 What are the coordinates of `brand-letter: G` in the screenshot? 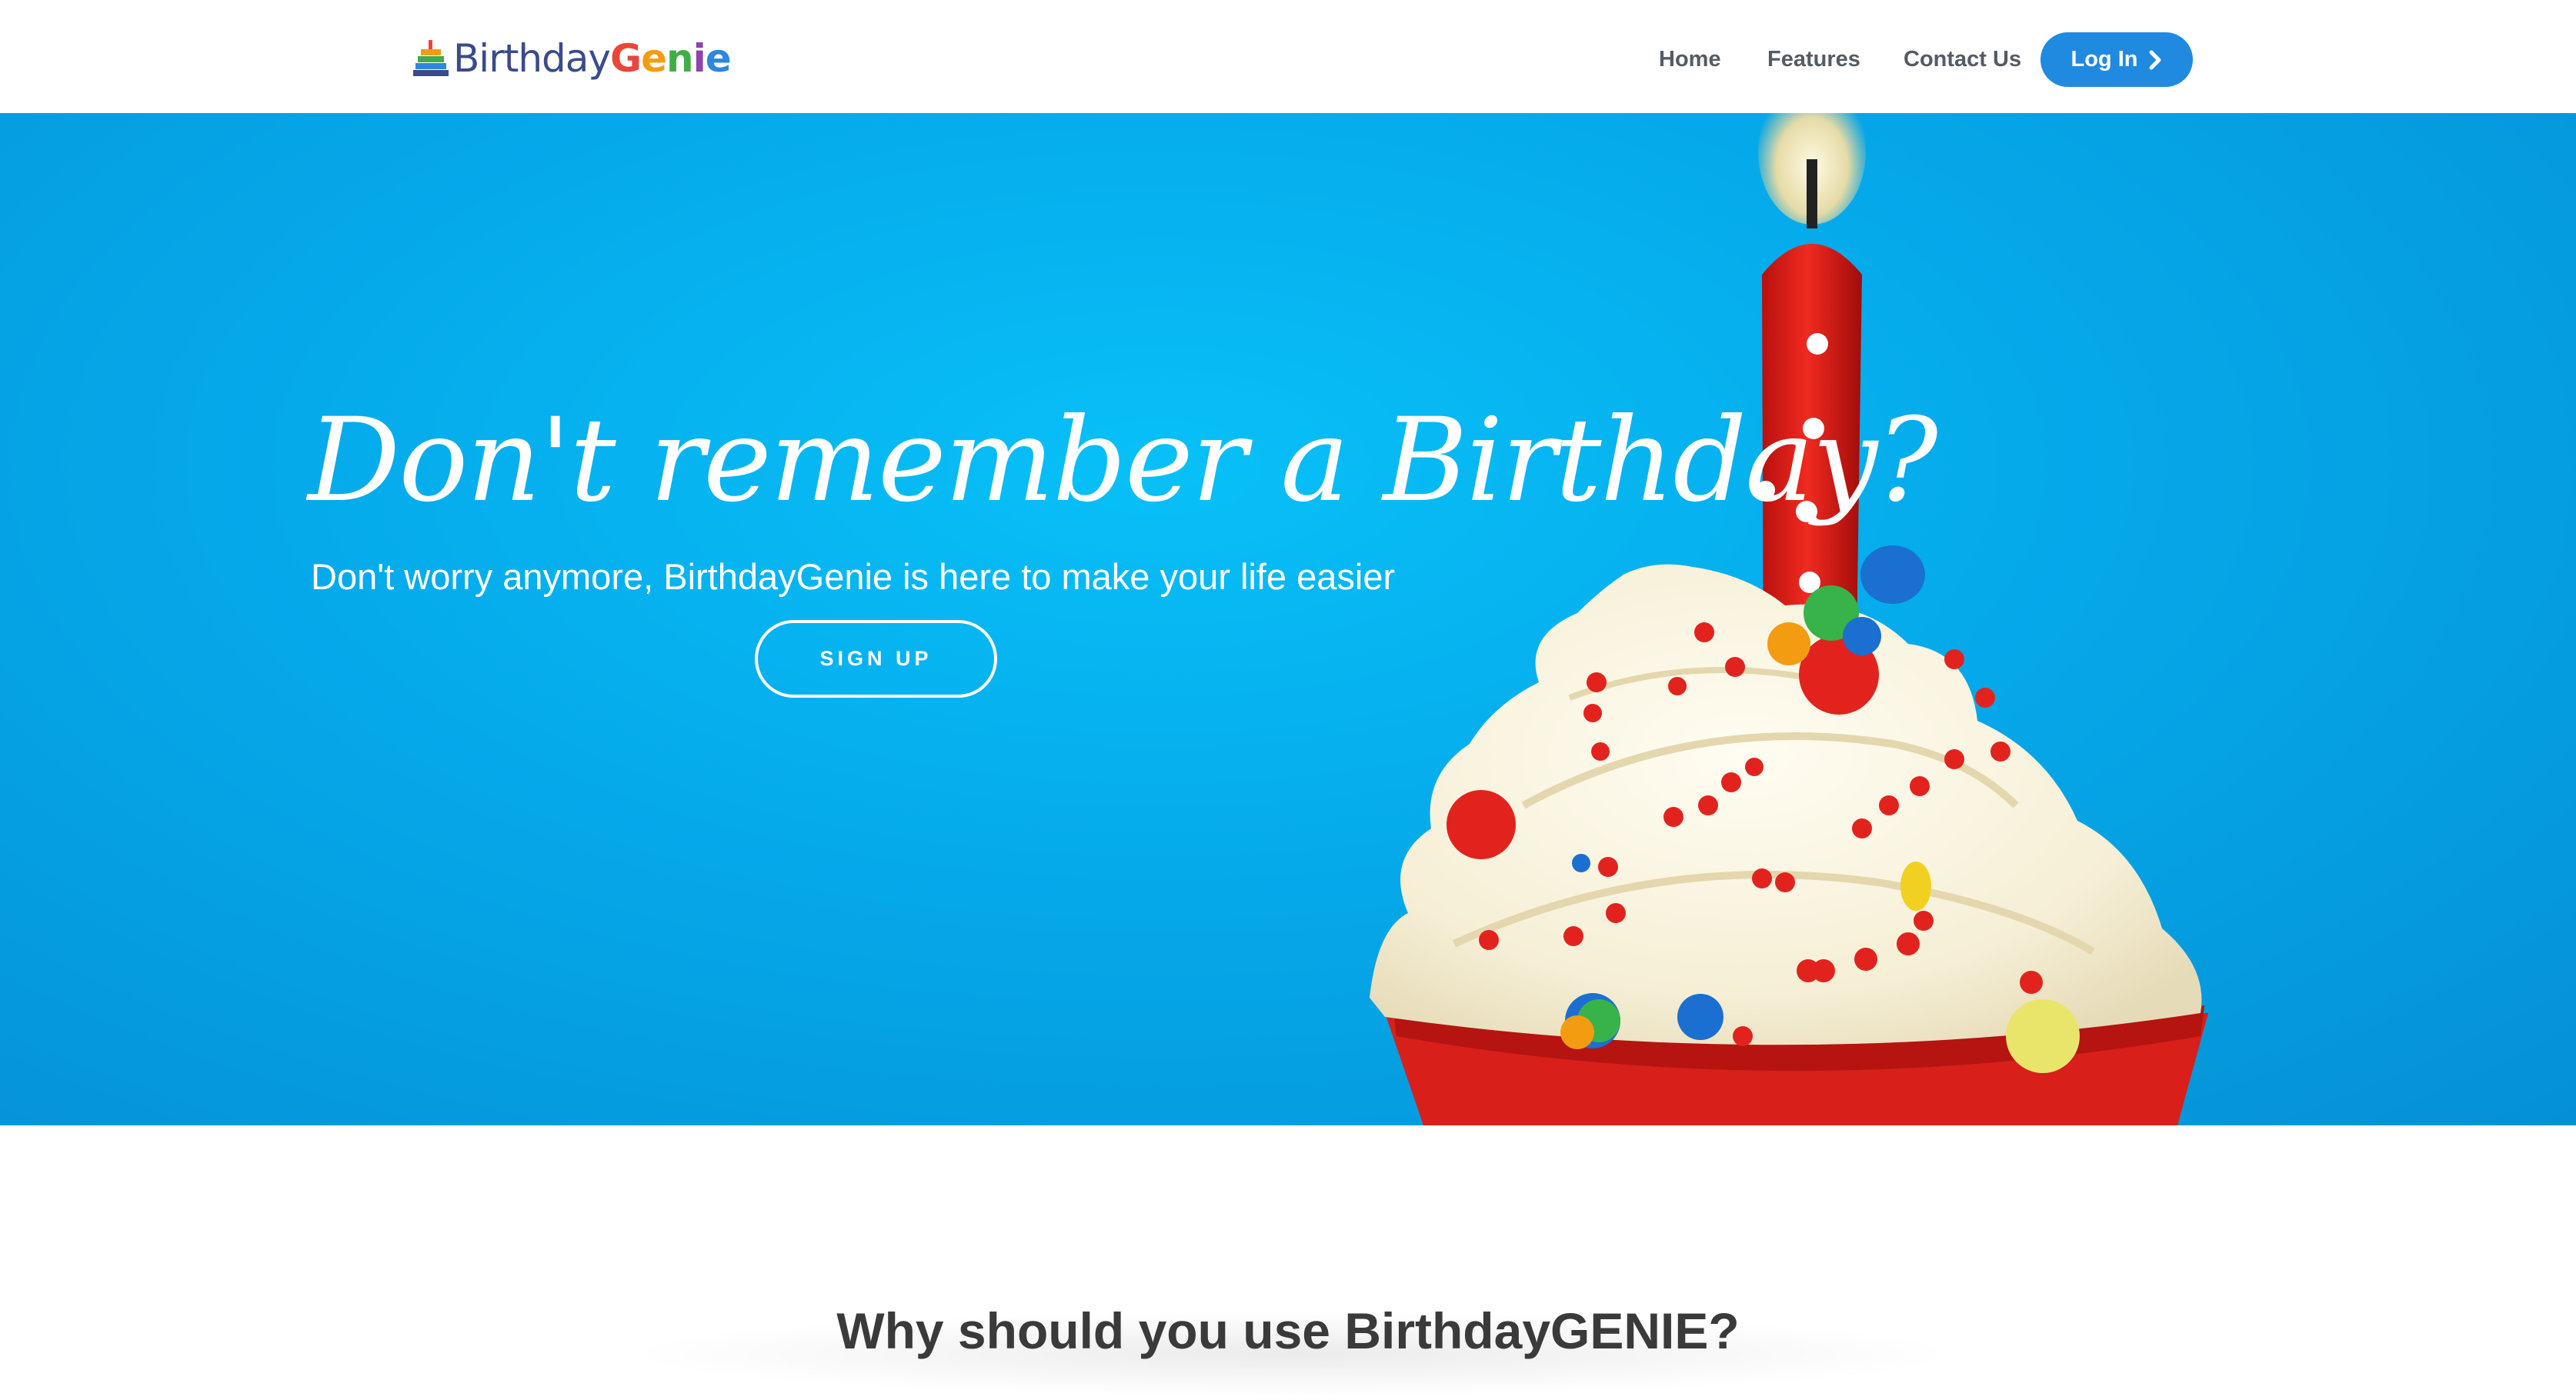 It's located at (626, 58).